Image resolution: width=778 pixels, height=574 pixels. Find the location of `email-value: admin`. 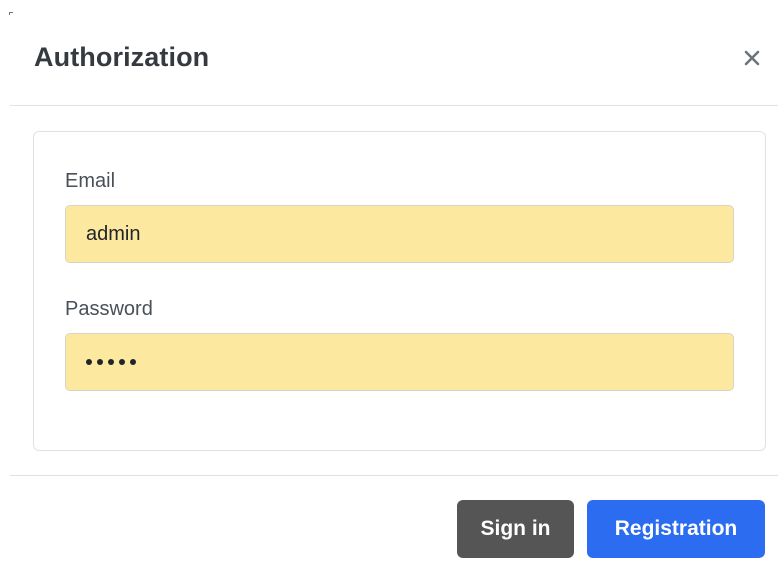

email-value: admin is located at coordinates (113, 233).